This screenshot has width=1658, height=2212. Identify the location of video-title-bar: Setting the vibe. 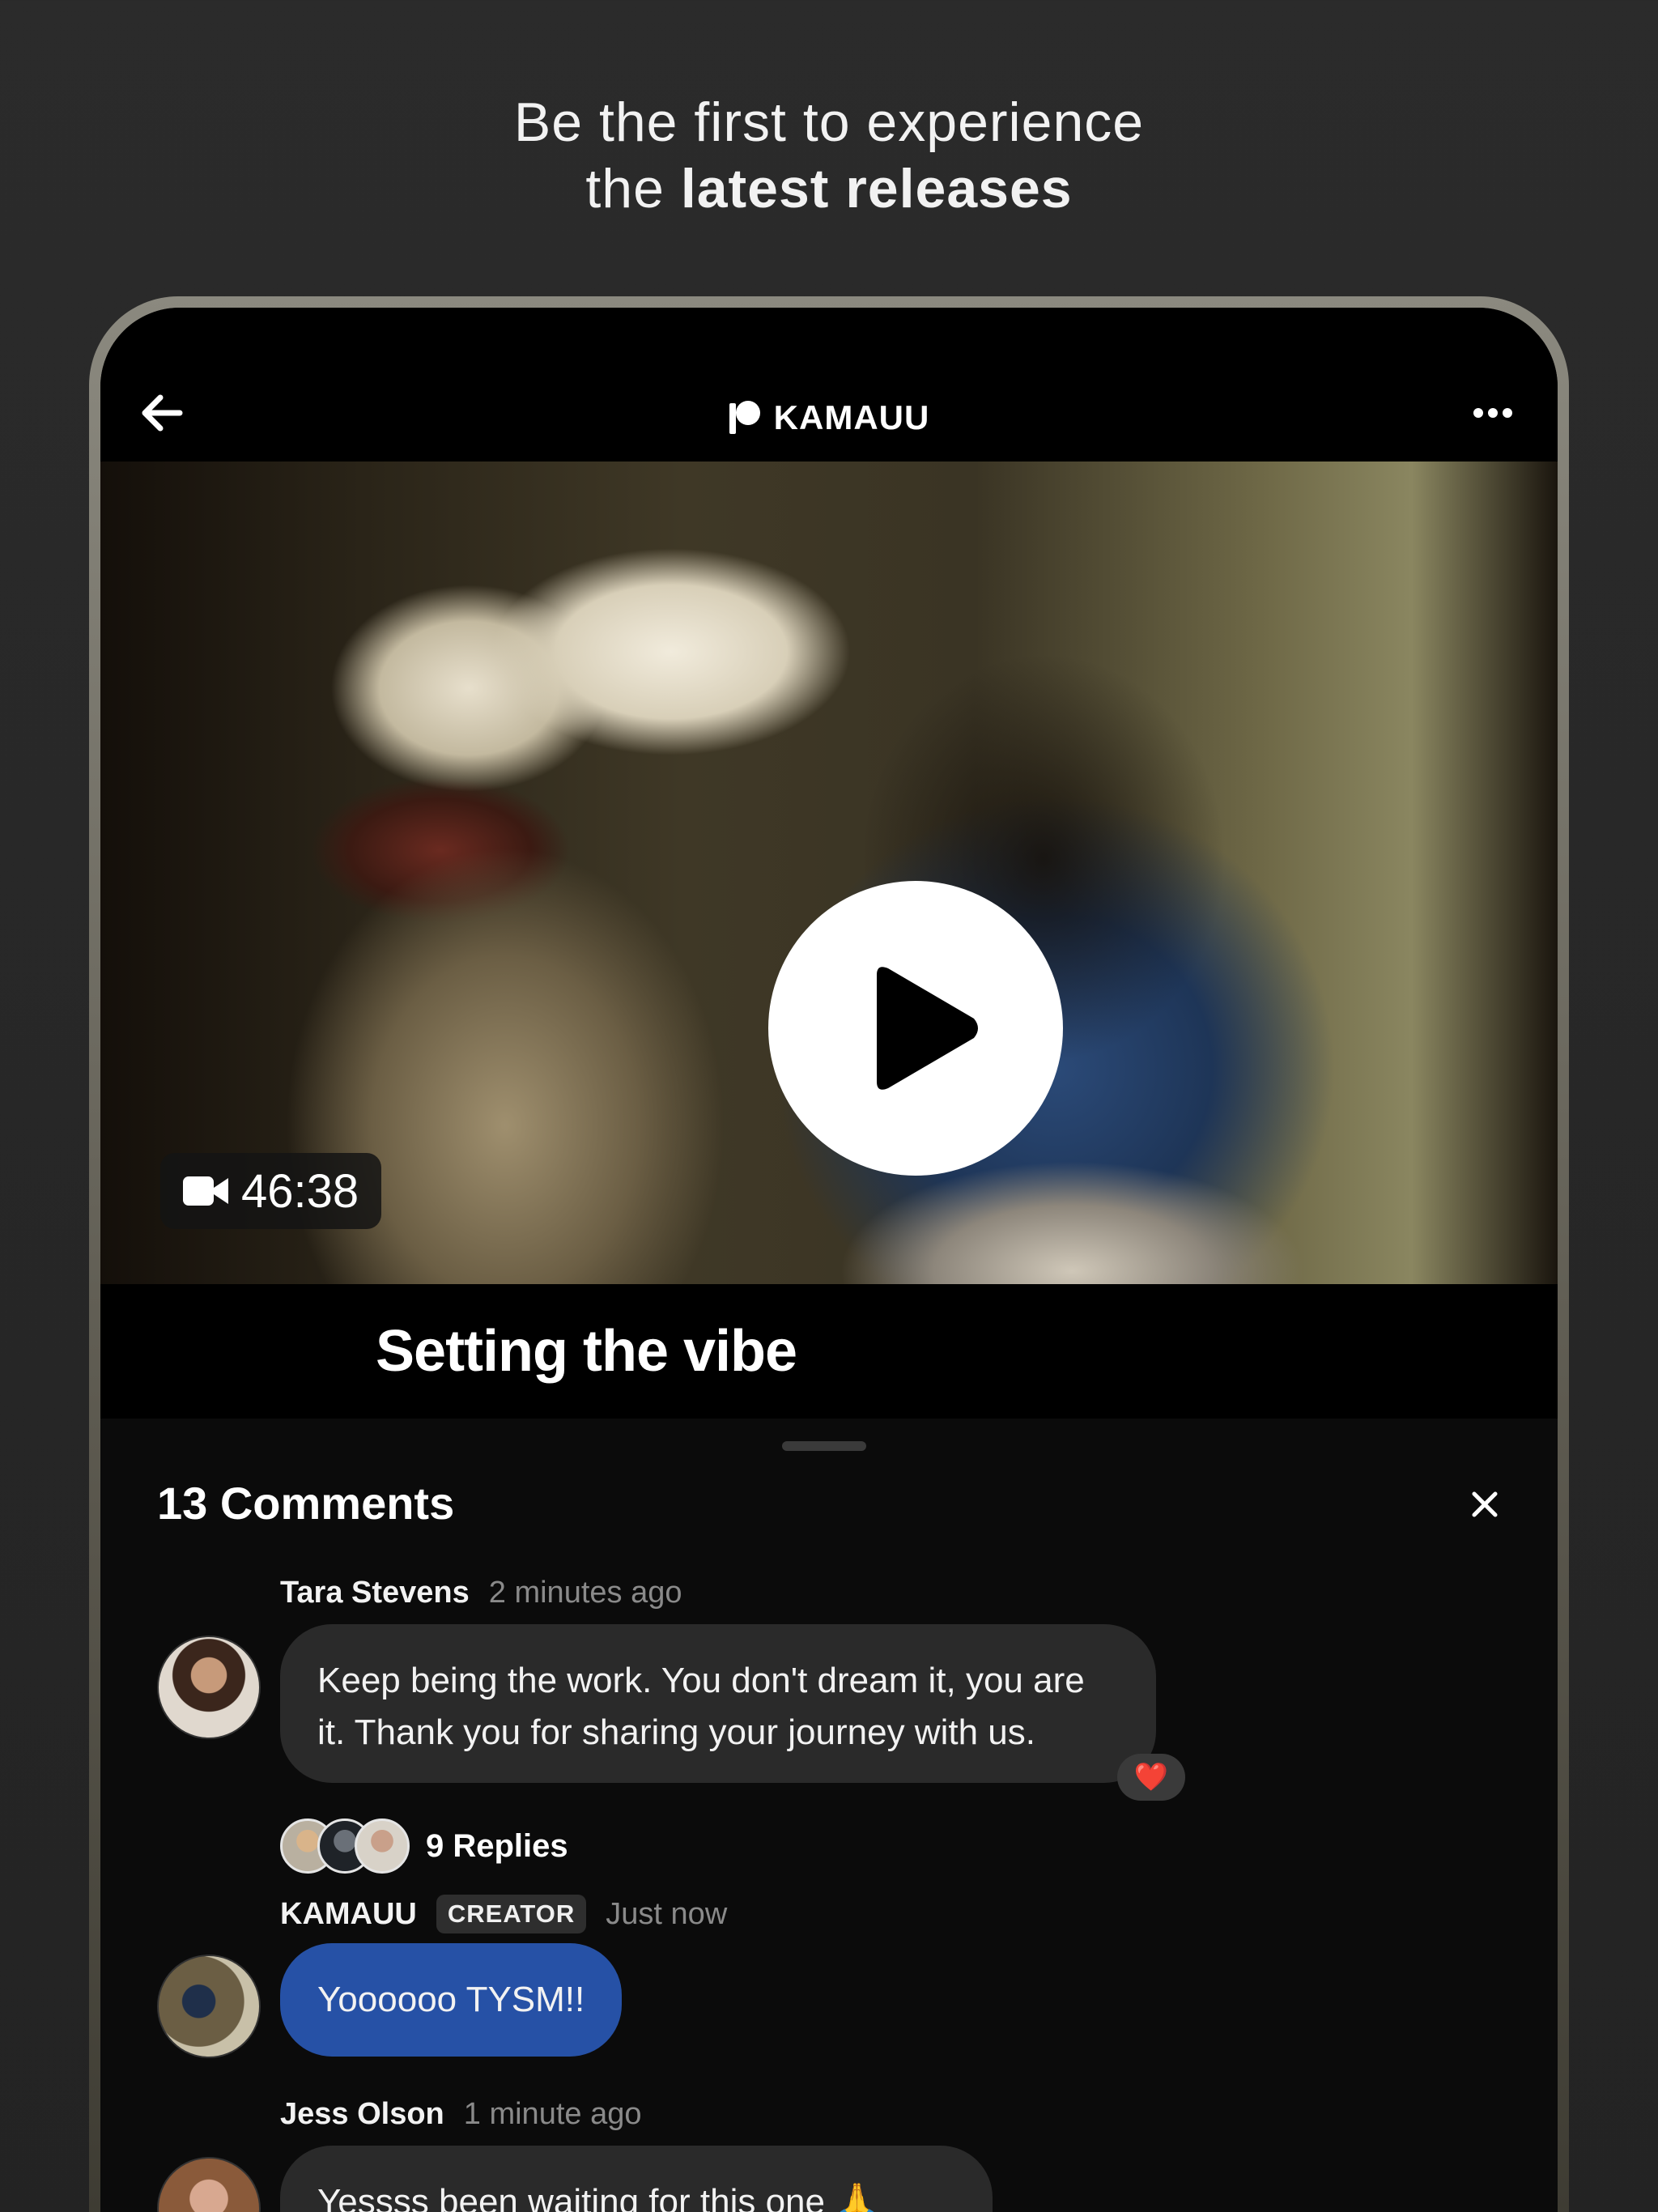
(829, 1352).